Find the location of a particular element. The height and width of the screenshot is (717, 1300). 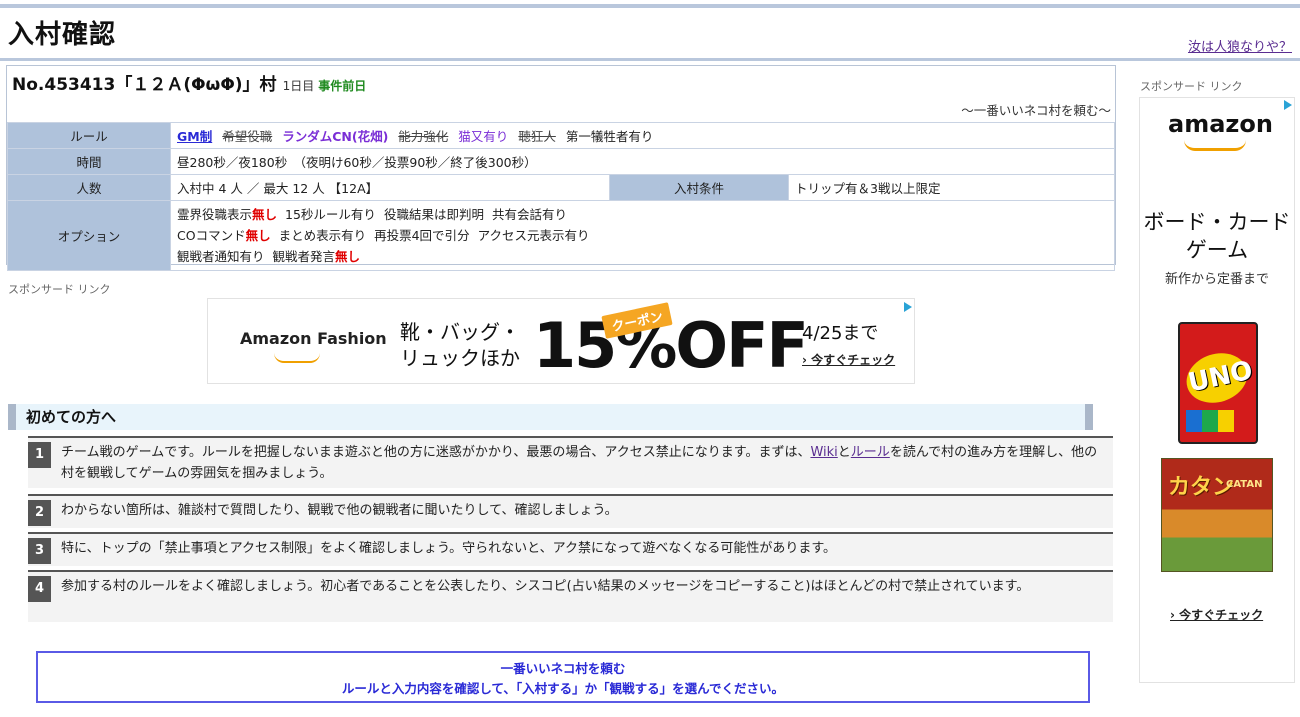

banner-until: 4/25まで is located at coordinates (840, 333).